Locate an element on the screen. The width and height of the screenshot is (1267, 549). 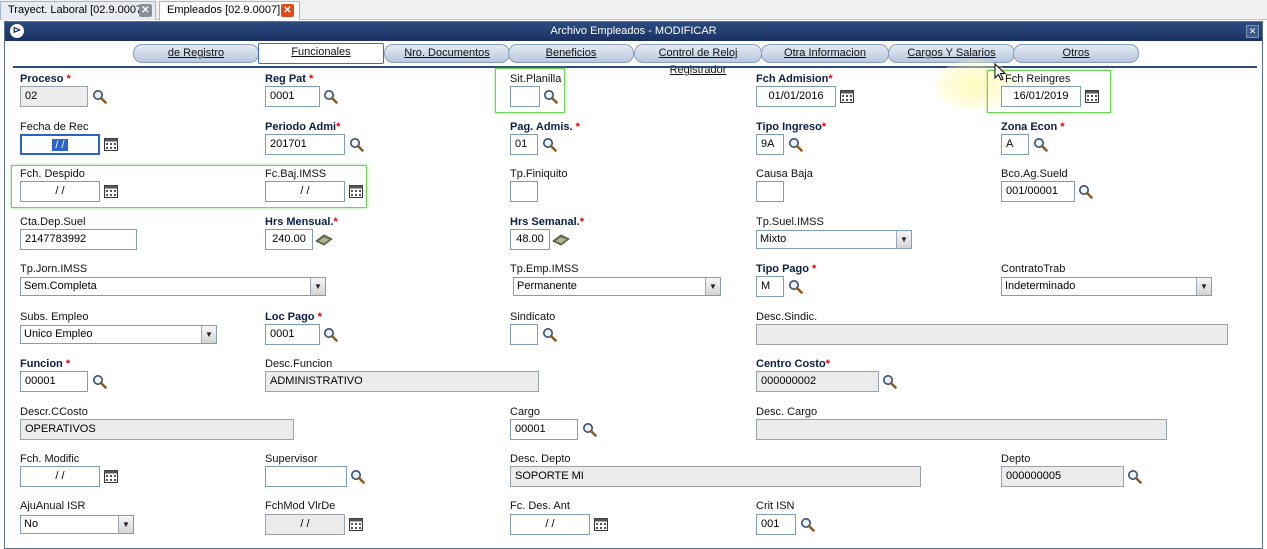
tab-de-registro: de Registro is located at coordinates (196, 53).